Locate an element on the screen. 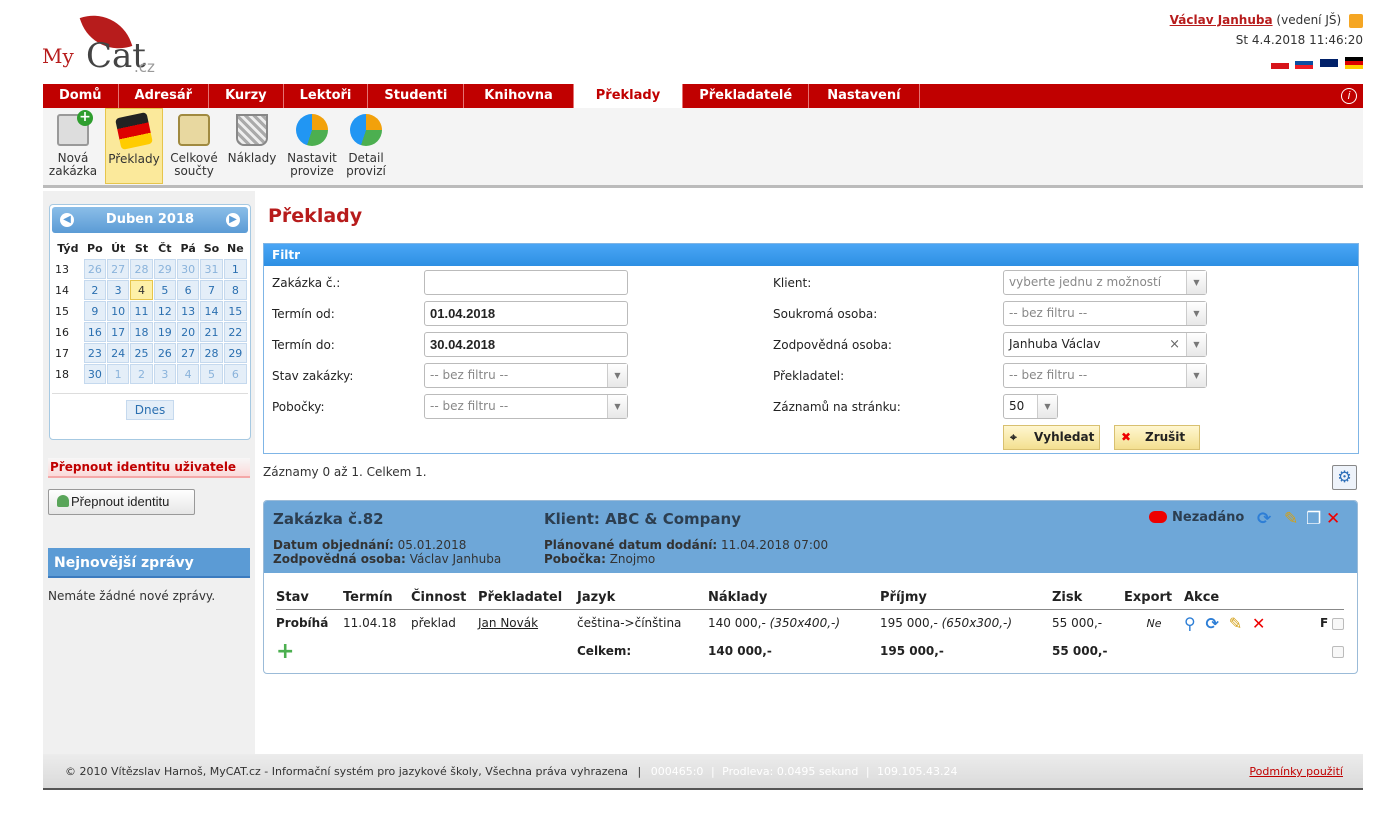  calendar-day: 14 is located at coordinates (211, 311).